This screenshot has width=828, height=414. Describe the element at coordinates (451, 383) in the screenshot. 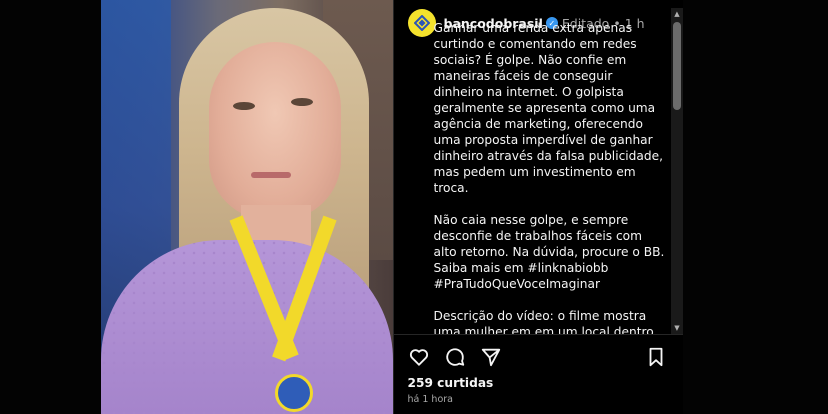

I see `likes-count: 259 curtidas` at that location.